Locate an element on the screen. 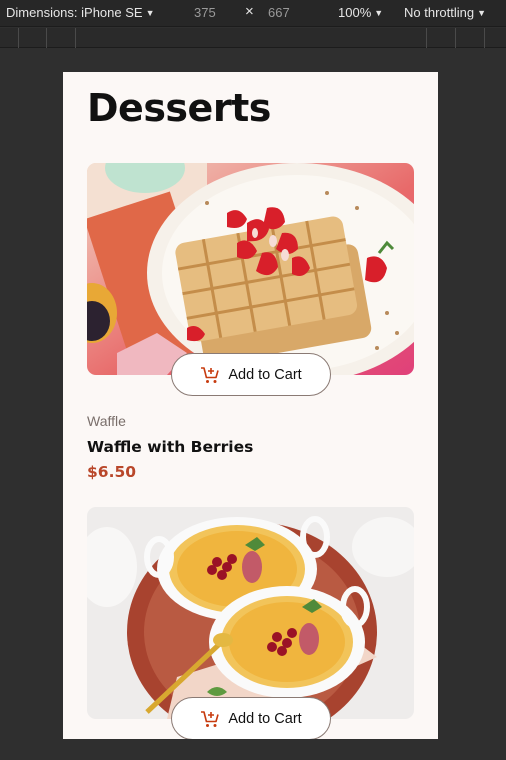 The width and height of the screenshot is (506, 760). zoom-select: 100% ▼ is located at coordinates (360, 12).